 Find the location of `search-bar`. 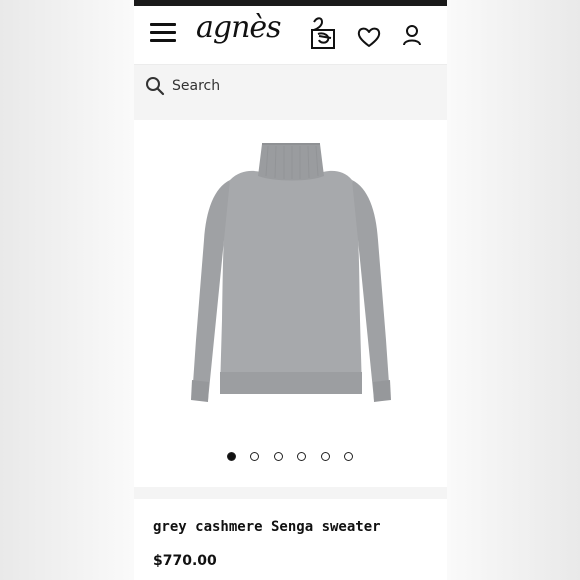

search-bar is located at coordinates (290, 85).